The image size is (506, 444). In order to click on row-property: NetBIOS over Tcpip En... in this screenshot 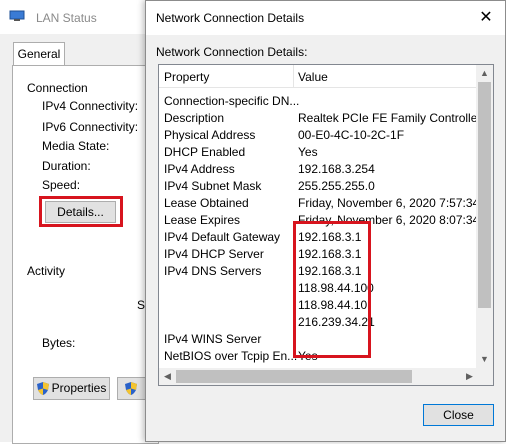, I will do `click(231, 356)`.